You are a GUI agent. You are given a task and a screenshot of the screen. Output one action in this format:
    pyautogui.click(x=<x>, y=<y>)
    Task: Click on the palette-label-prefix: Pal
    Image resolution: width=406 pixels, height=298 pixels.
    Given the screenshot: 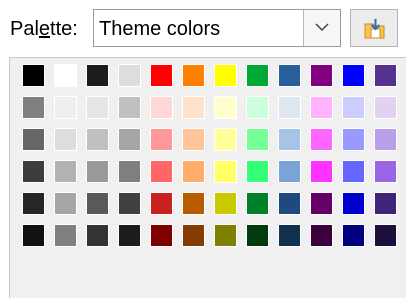 What is the action you would take?
    pyautogui.click(x=24, y=29)
    